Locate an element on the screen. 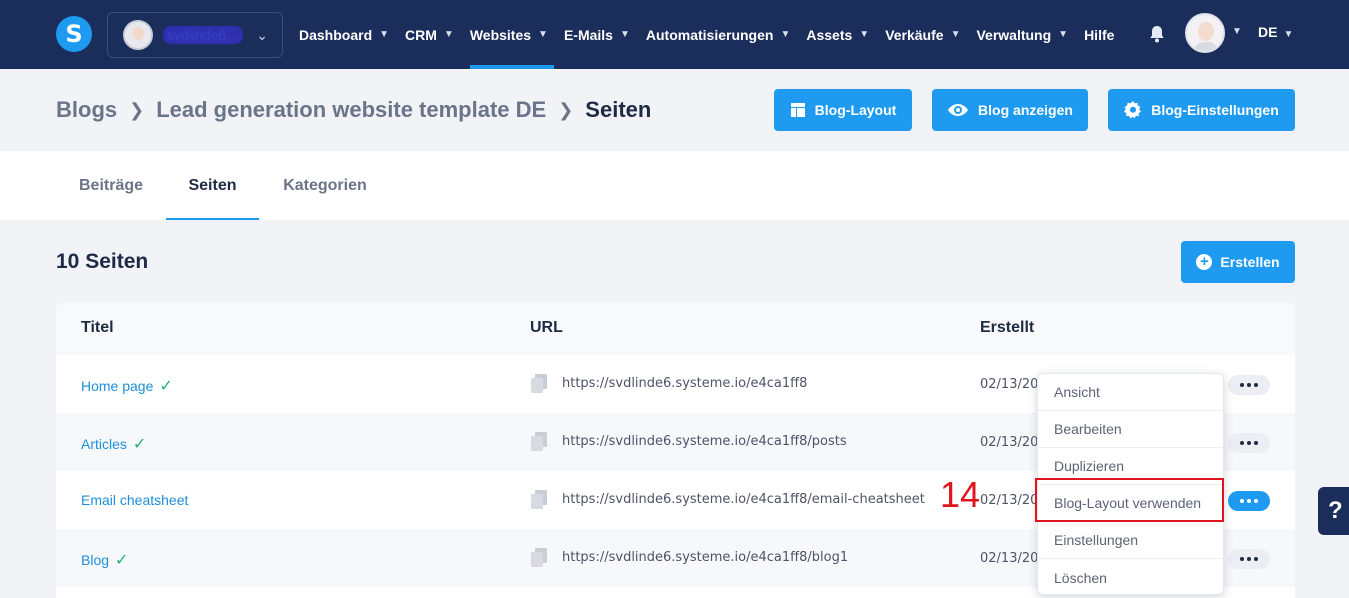 This screenshot has height=598, width=1349. page-count: 10 Seiten is located at coordinates (102, 261).